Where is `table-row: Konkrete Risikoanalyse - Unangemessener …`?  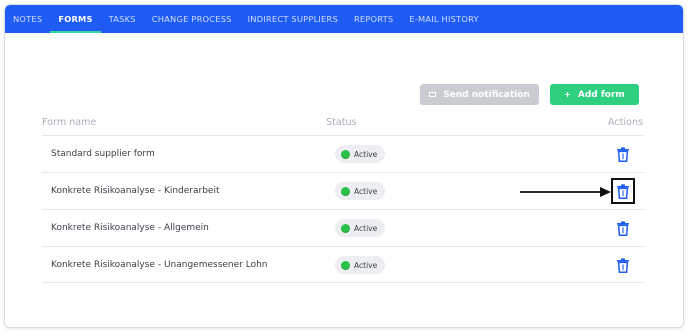
table-row: Konkrete Risikoanalyse - Unangemessener … is located at coordinates (343, 264).